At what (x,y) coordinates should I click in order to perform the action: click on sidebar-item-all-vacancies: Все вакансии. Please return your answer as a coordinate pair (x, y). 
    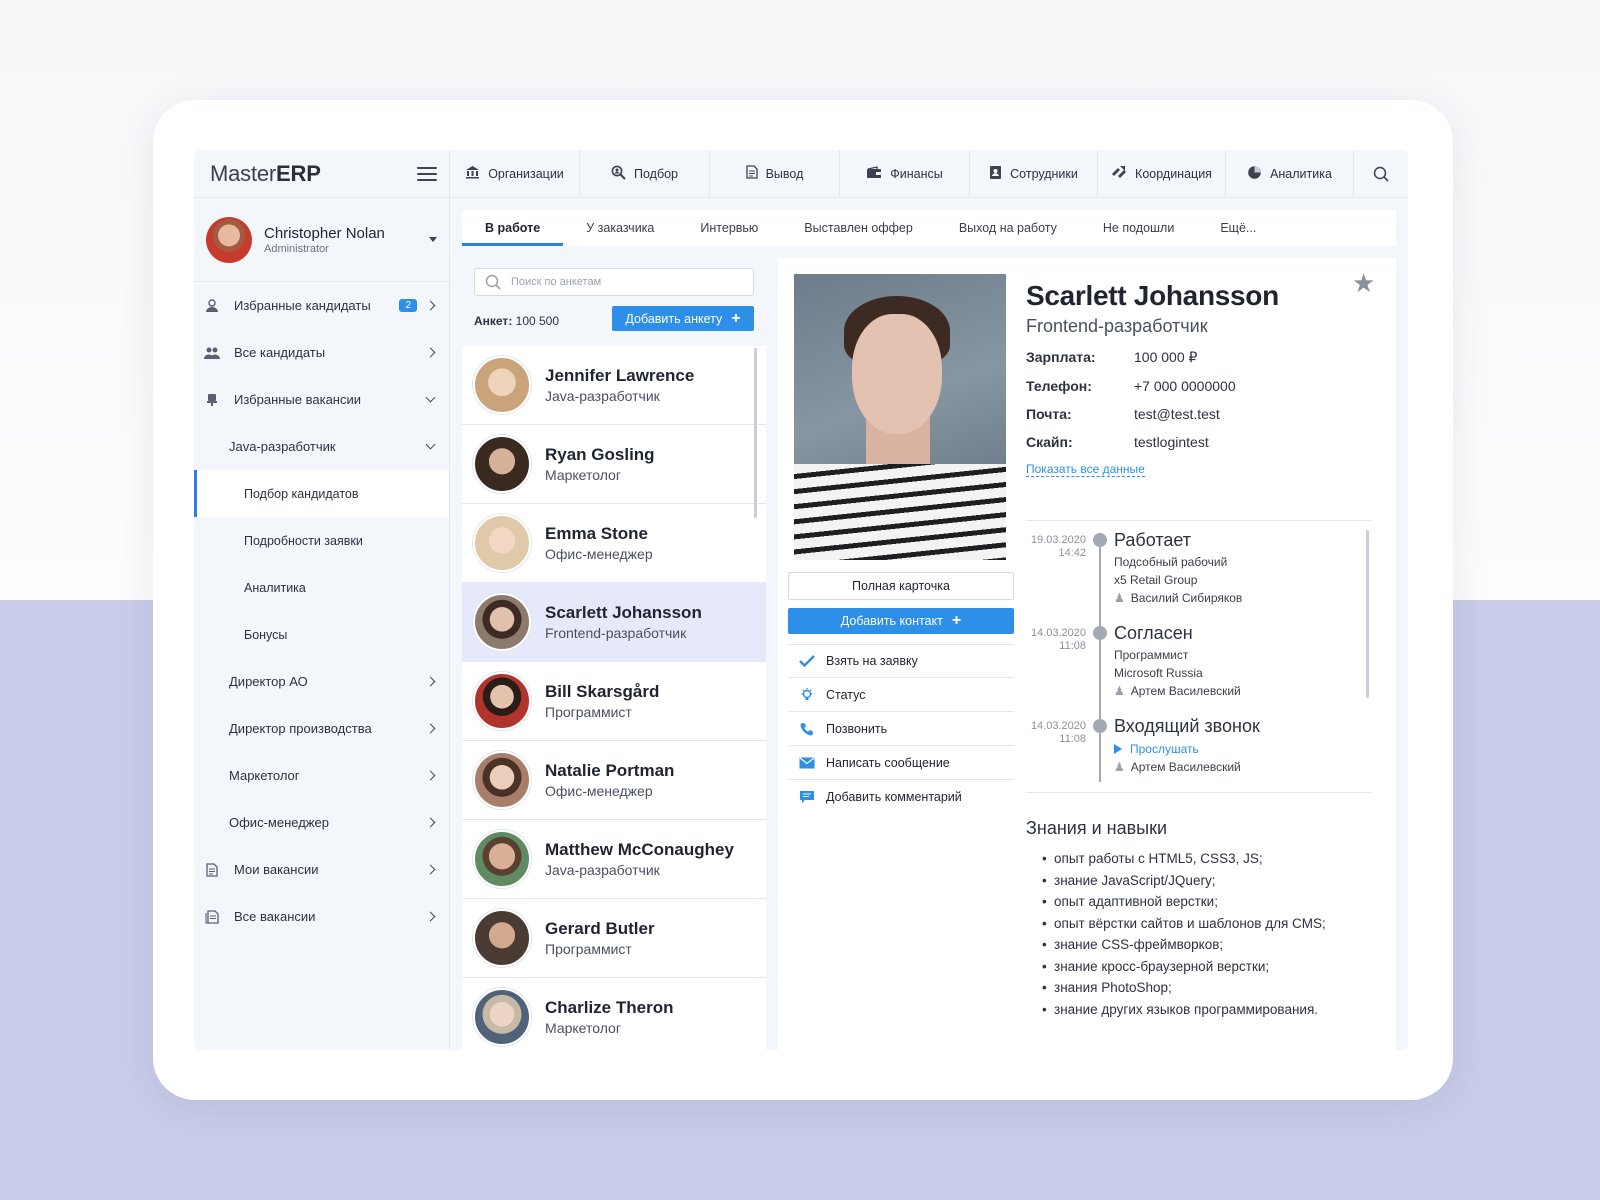
    Looking at the image, I should click on (321, 916).